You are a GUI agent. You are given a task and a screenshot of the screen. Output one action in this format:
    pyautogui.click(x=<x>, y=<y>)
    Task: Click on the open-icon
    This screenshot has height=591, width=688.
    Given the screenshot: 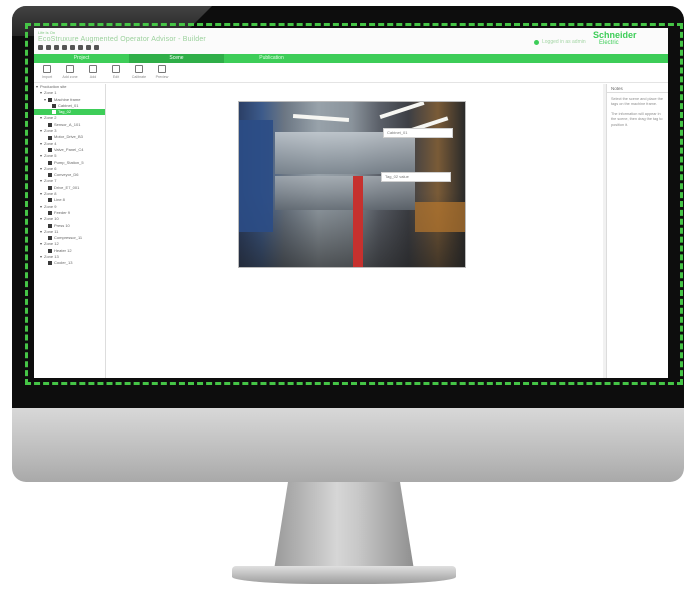 What is the action you would take?
    pyautogui.click(x=48, y=47)
    